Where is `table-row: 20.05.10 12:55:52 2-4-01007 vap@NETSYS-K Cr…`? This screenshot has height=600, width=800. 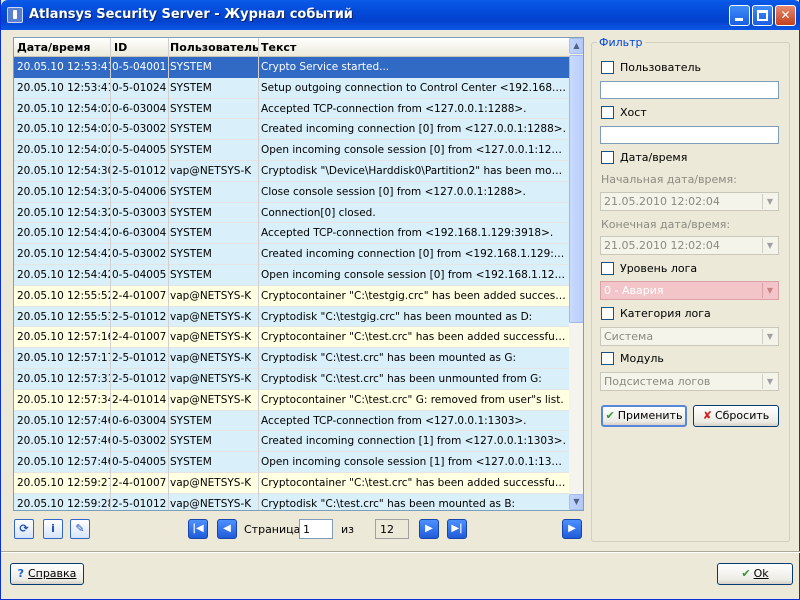
table-row: 20.05.10 12:55:52 2-4-01007 vap@NETSYS-K Cr… is located at coordinates (291, 296).